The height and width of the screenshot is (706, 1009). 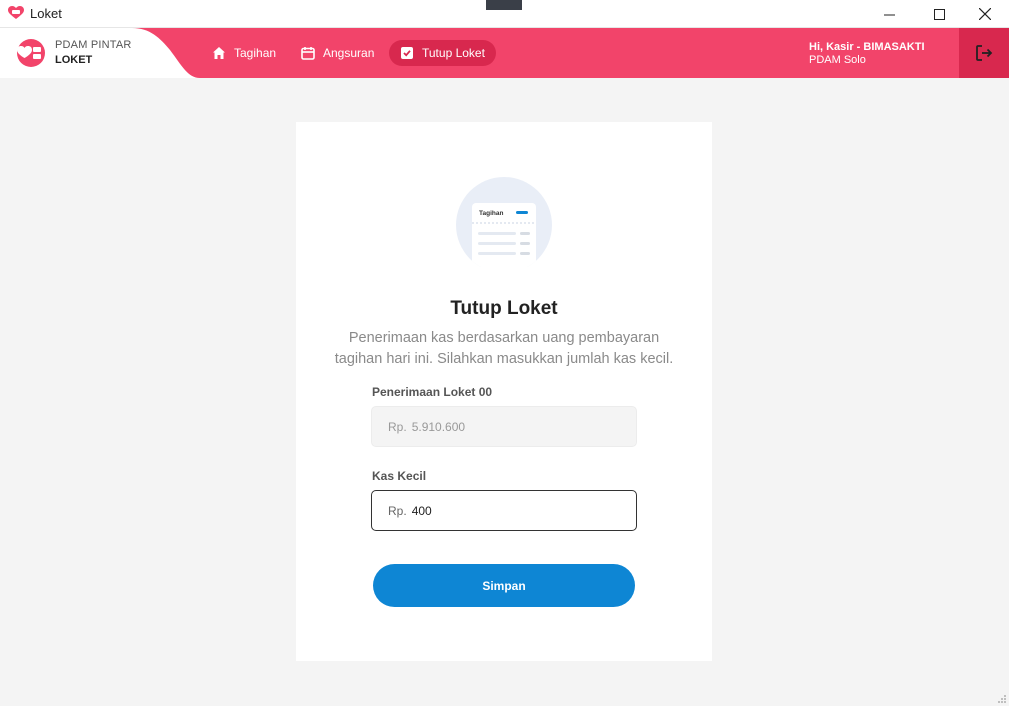 What do you see at coordinates (985, 14) in the screenshot?
I see `close-icon` at bounding box center [985, 14].